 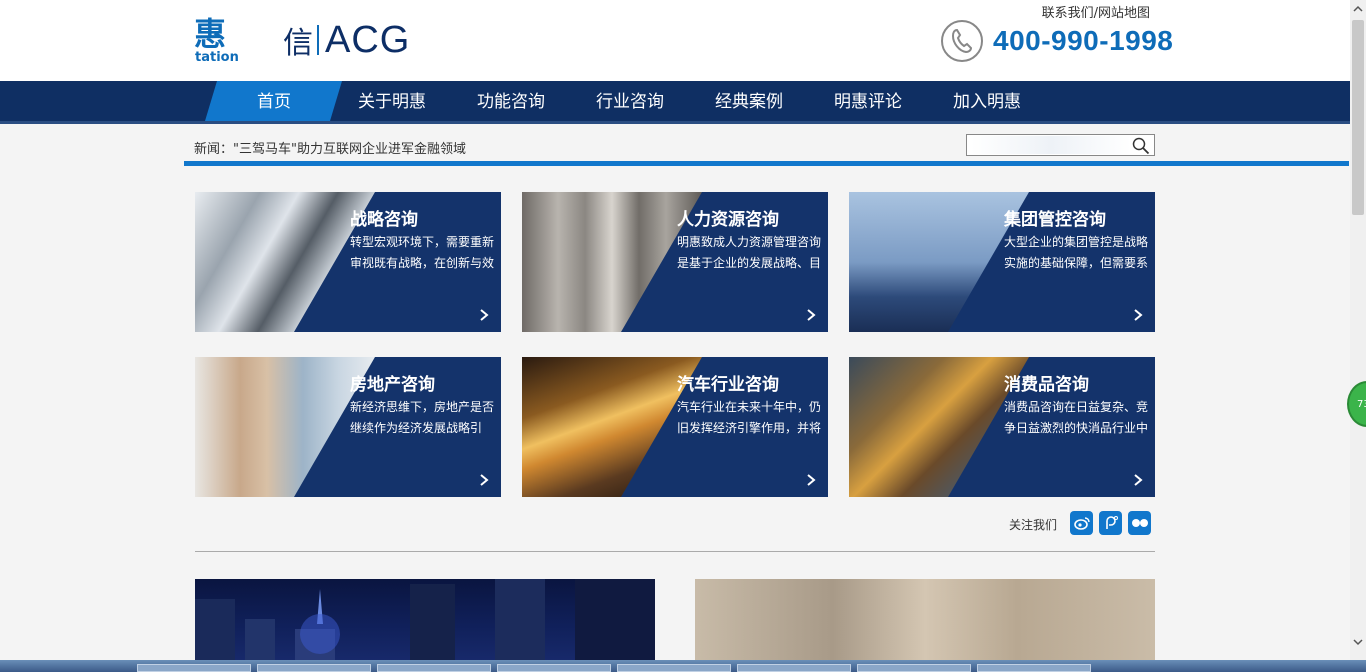 What do you see at coordinates (675, 40) in the screenshot?
I see `site-header: 惠 tation 信 ACG 联系我们/网站地图 400-990-1998` at bounding box center [675, 40].